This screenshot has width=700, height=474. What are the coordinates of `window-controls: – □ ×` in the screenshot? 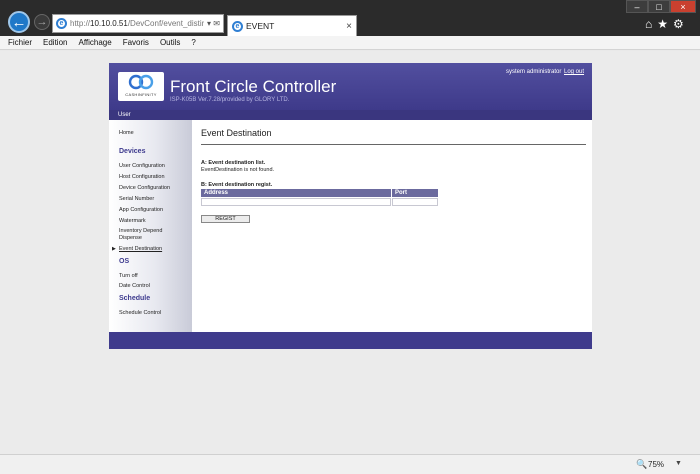 It's located at (661, 6).